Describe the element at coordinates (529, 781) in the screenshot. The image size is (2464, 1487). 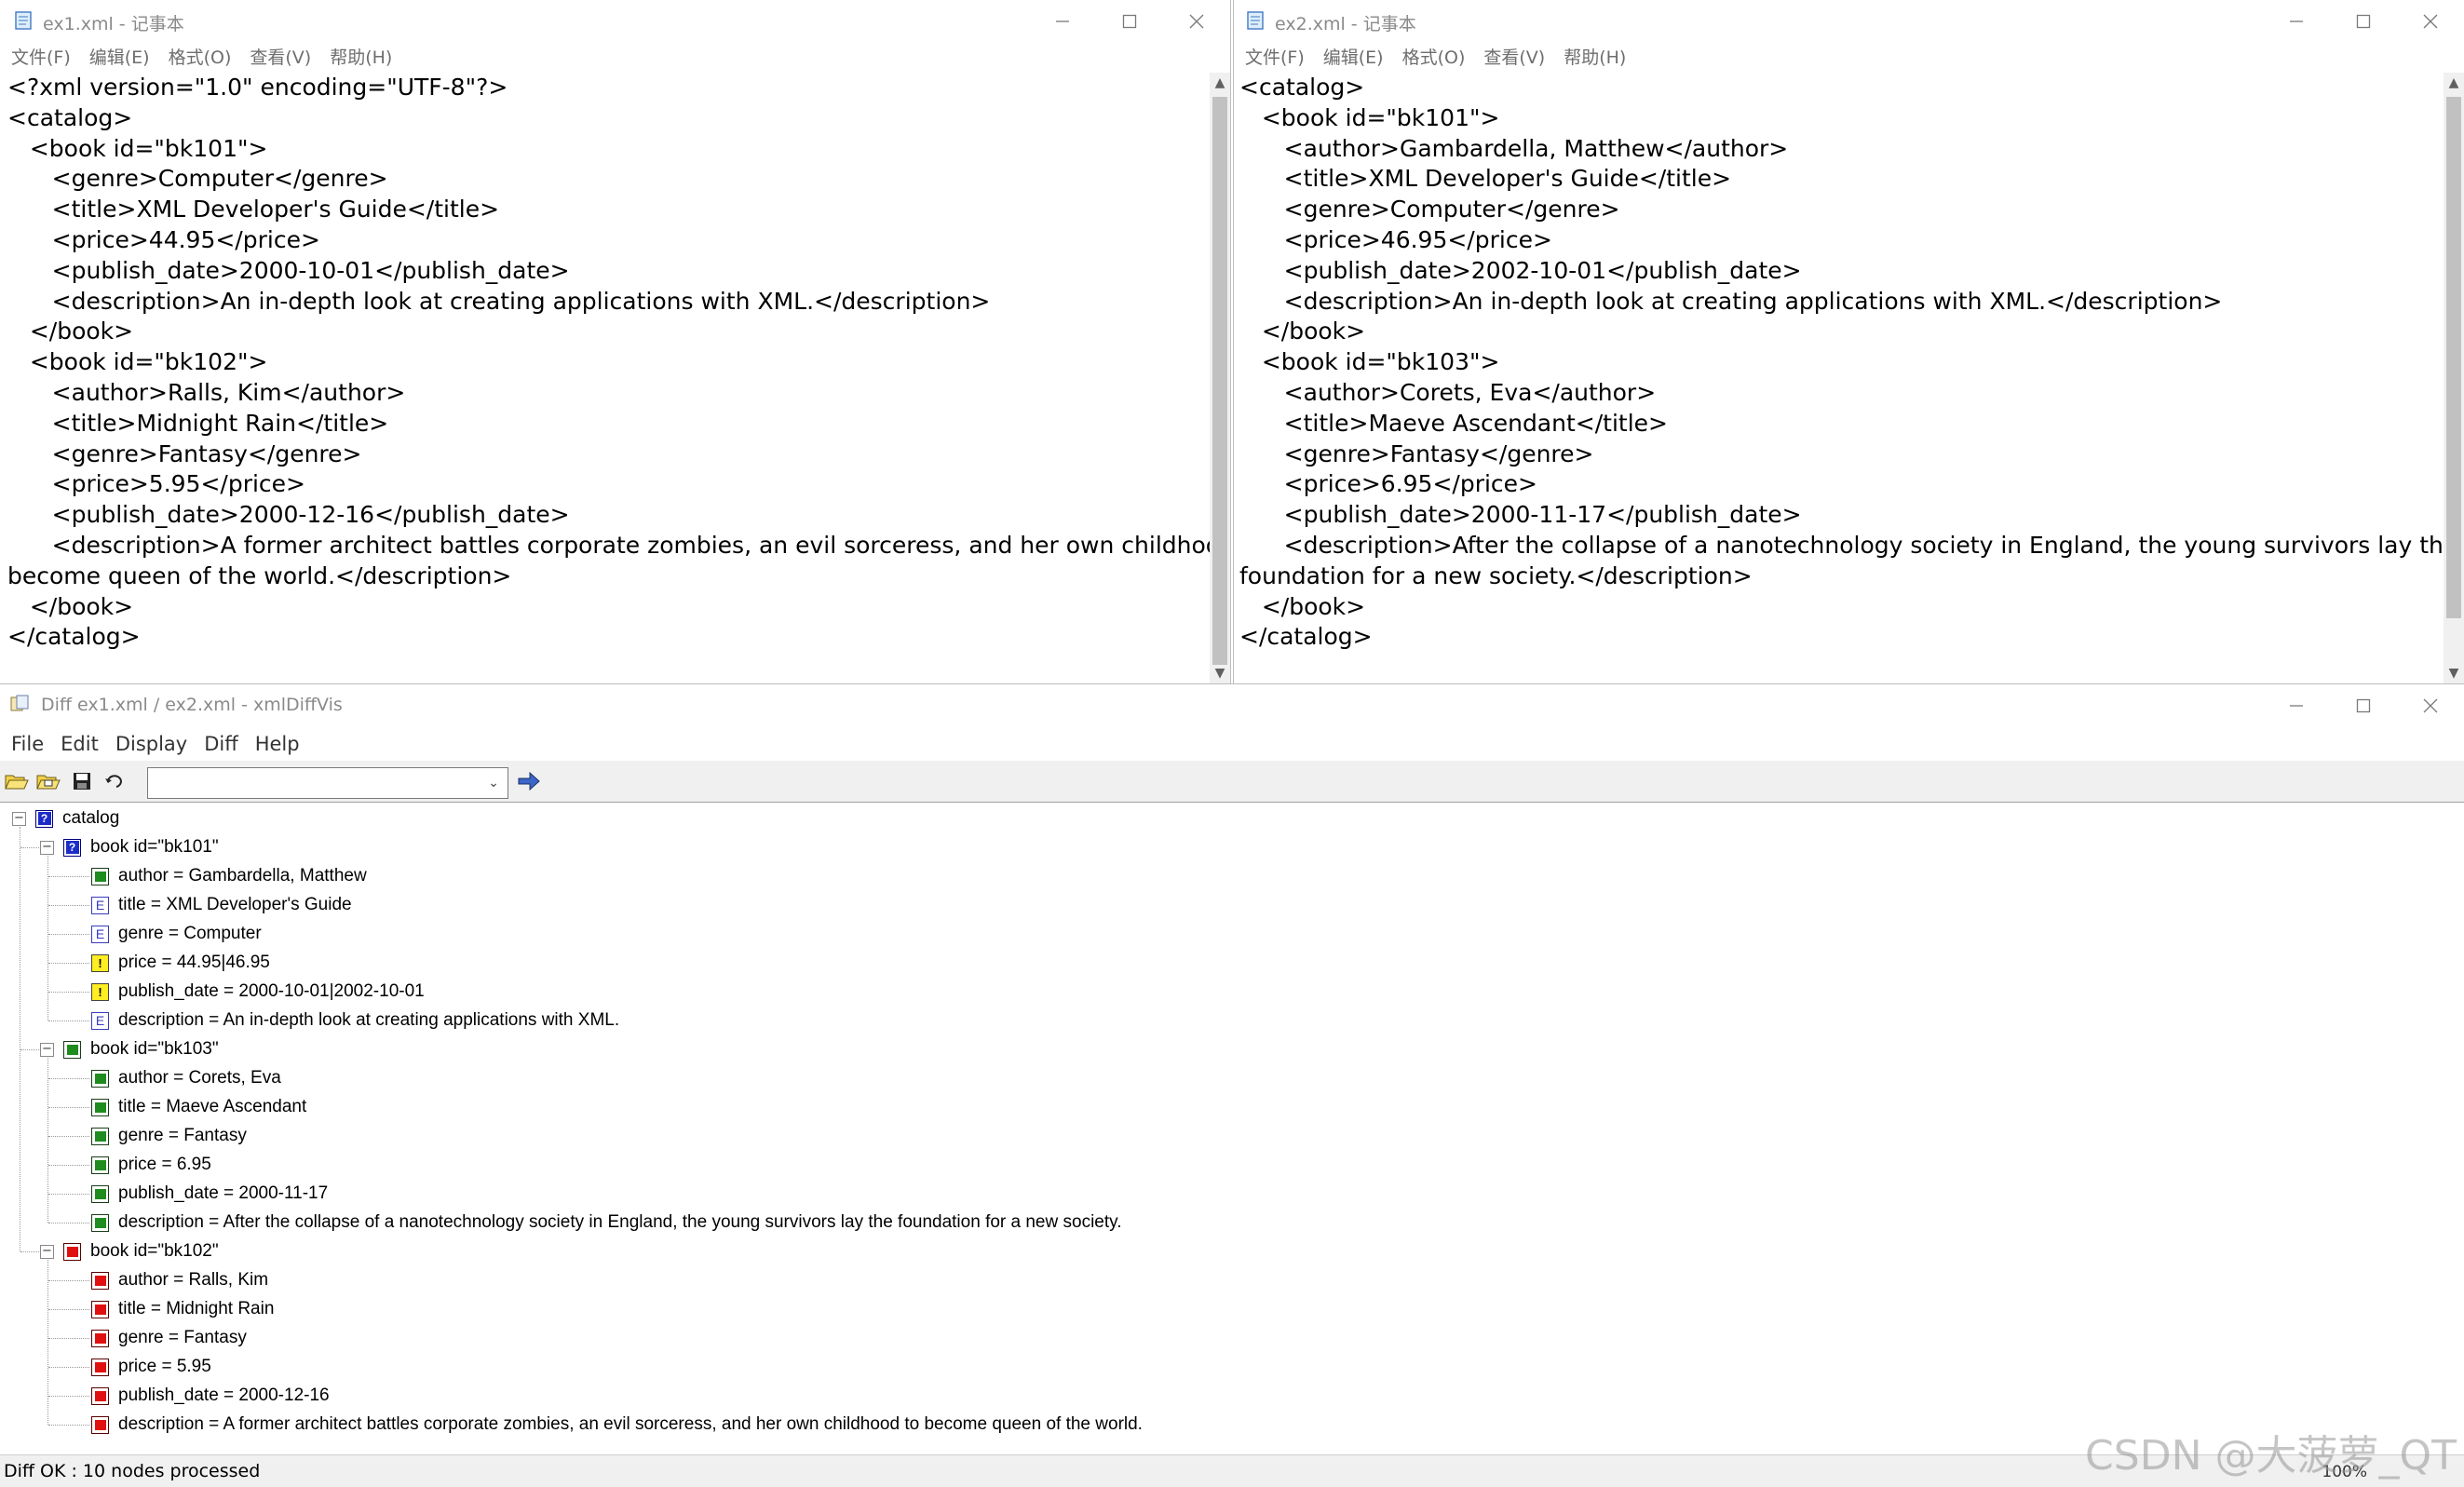
I see `go-button` at that location.